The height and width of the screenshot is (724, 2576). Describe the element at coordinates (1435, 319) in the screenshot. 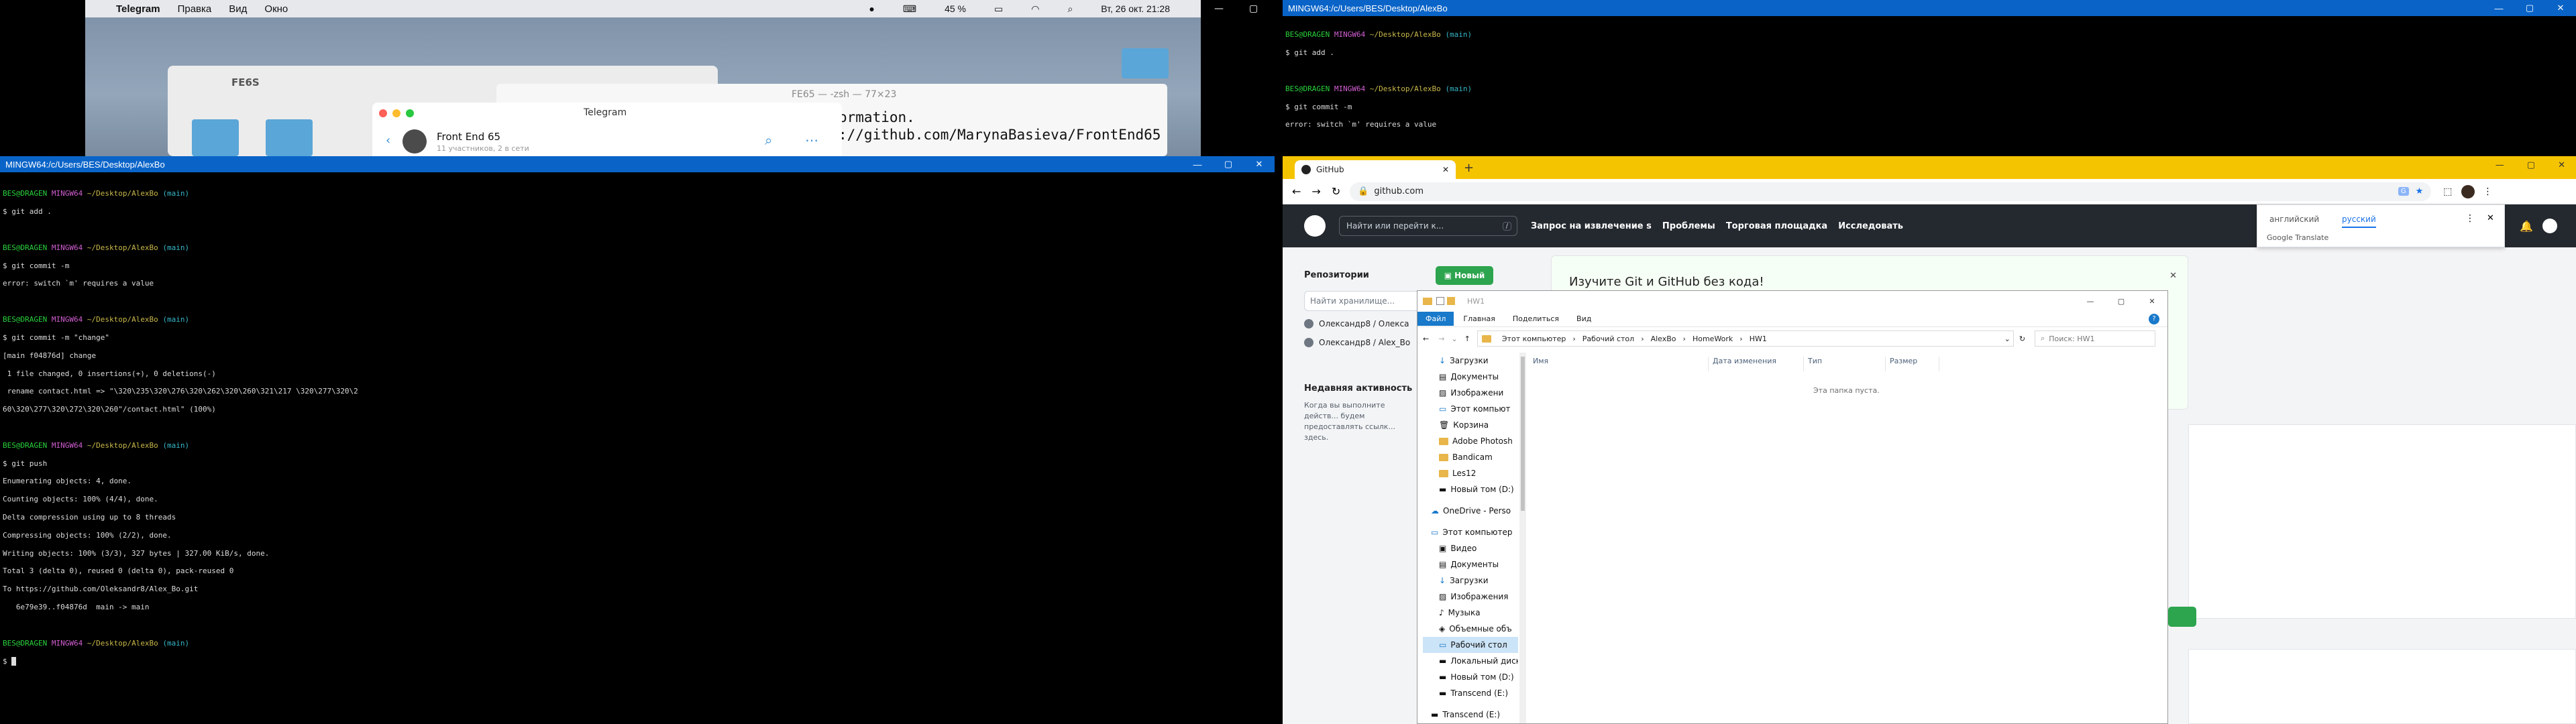

I see `ribbon-file: Файл` at that location.